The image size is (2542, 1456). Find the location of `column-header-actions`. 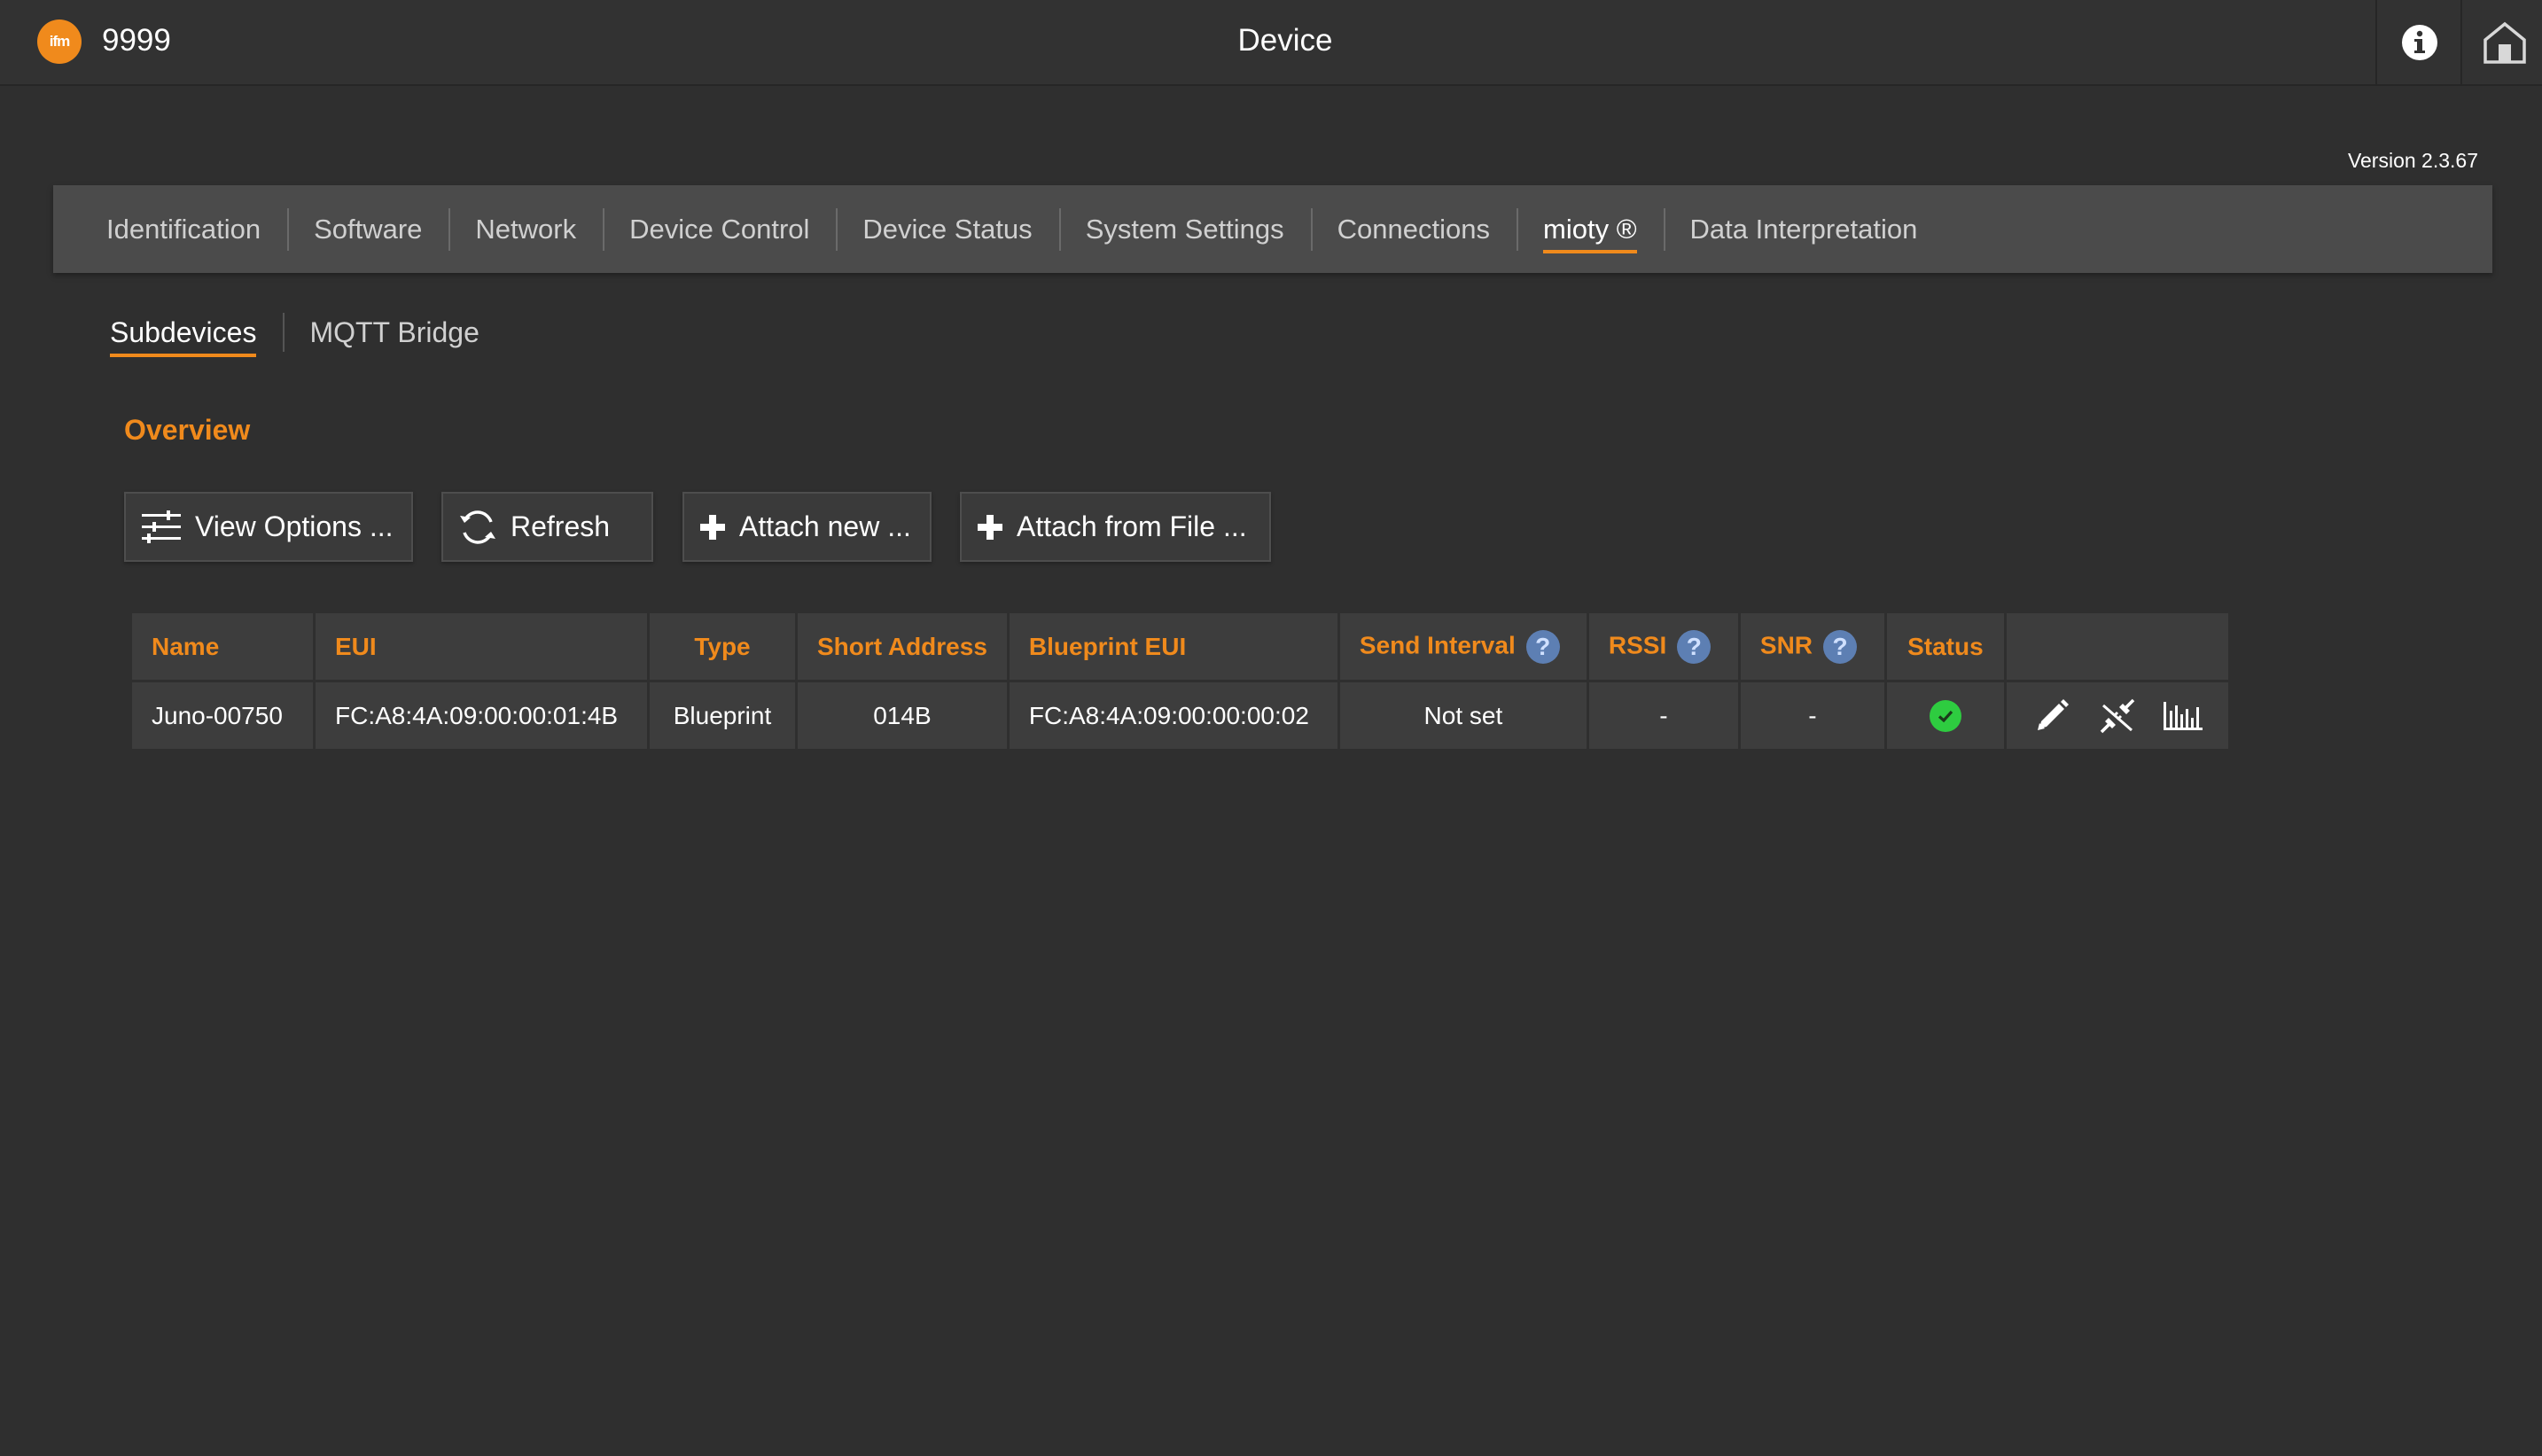

column-header-actions is located at coordinates (2117, 646).